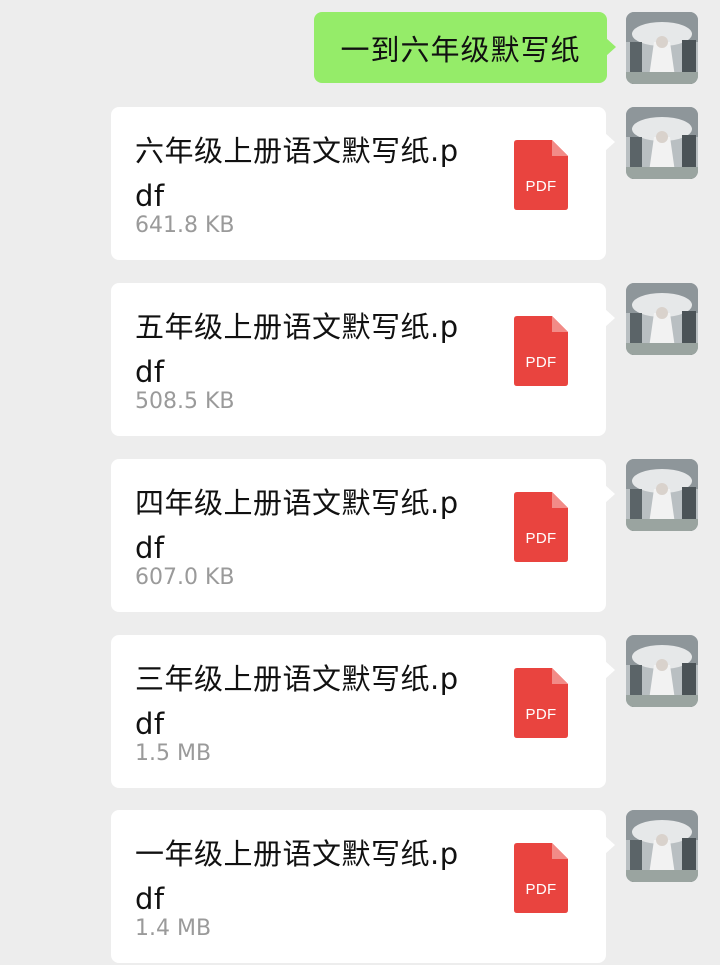  I want to click on file-name: 五年级上册语文默写纸.pdf, so click(297, 349).